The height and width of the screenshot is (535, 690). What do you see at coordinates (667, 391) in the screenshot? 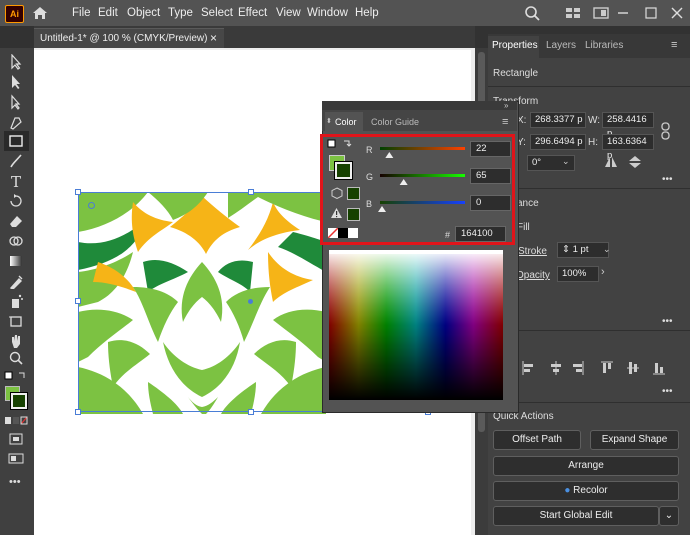
I see `align-more-button: •••` at bounding box center [667, 391].